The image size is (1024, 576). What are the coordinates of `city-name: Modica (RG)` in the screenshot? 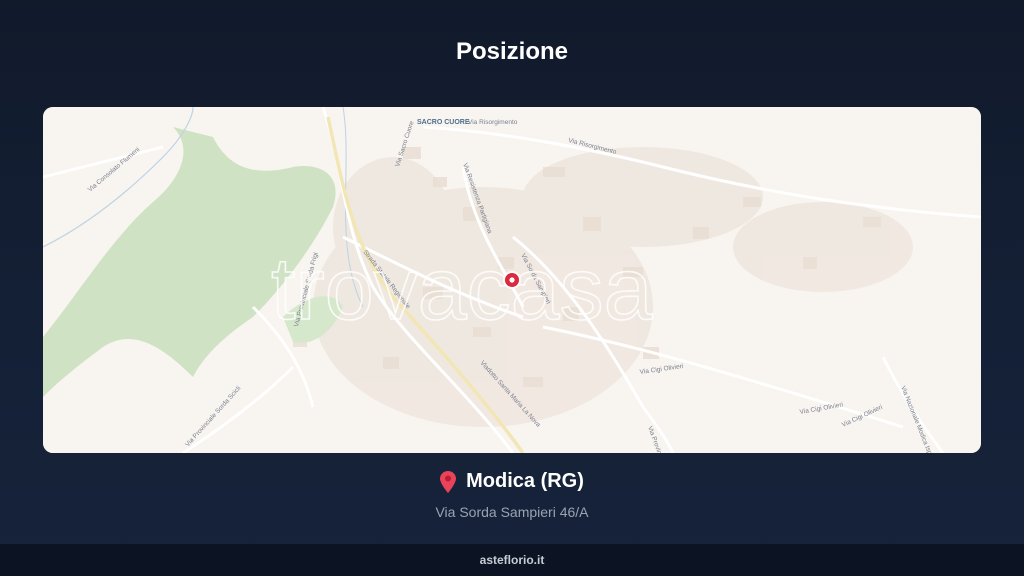 It's located at (525, 481).